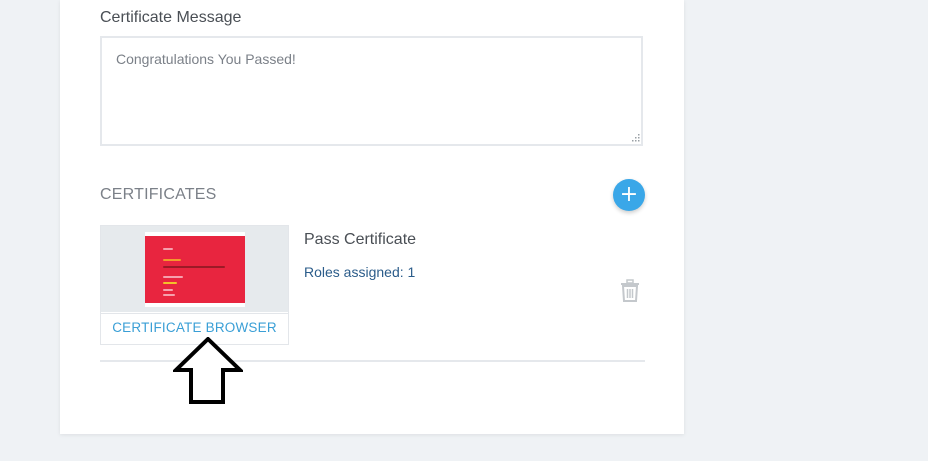 The width and height of the screenshot is (928, 461). I want to click on certificate-card: CERTIFICATE BROWSER, so click(194, 285).